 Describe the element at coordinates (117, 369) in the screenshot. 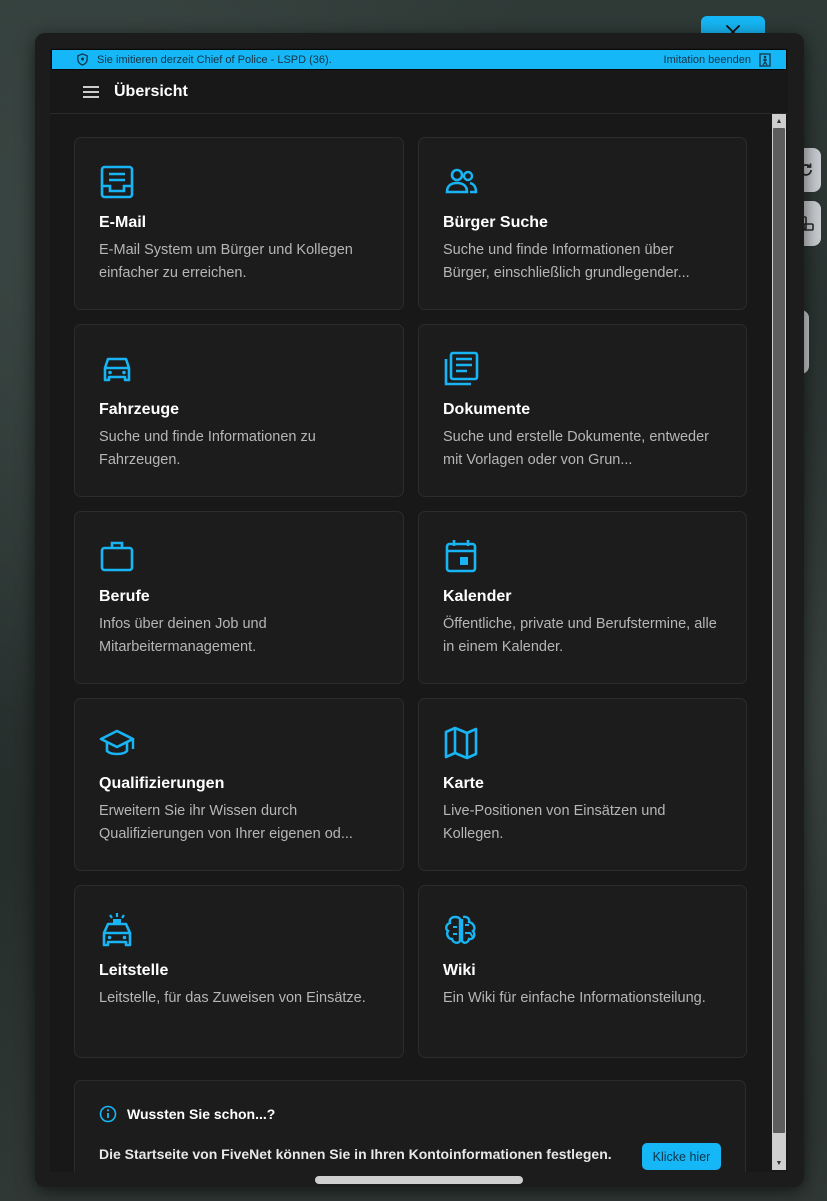

I see `car-icon` at that location.